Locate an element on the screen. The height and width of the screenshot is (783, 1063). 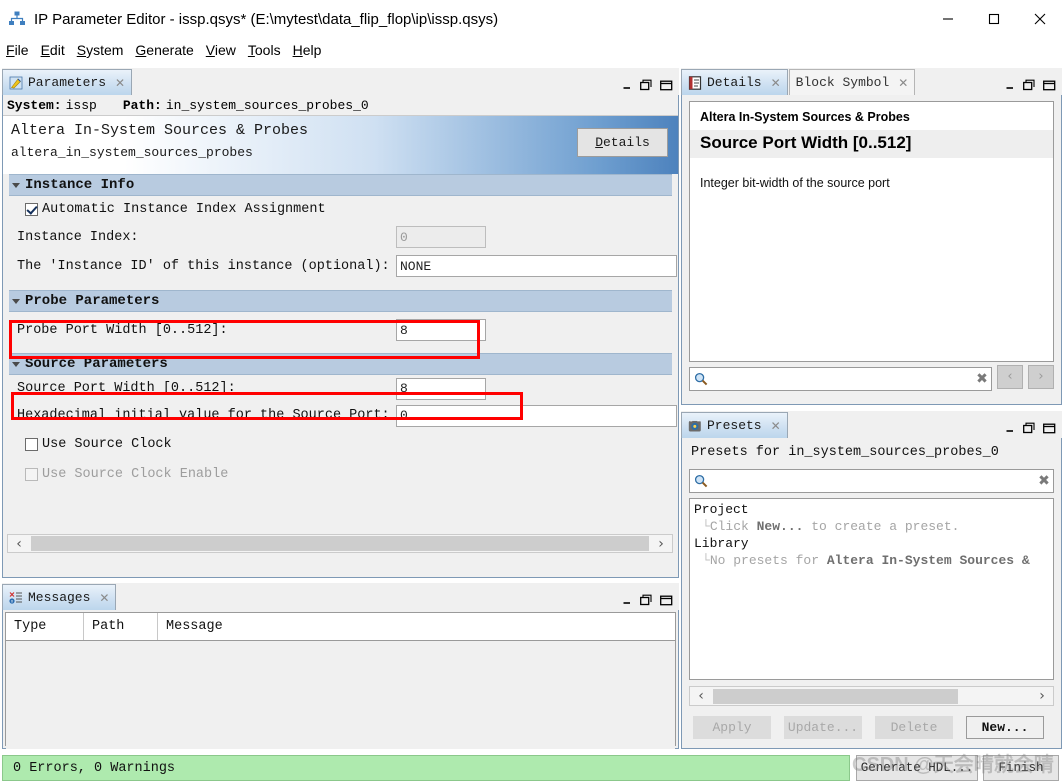
close-icon is located at coordinates (1040, 19).